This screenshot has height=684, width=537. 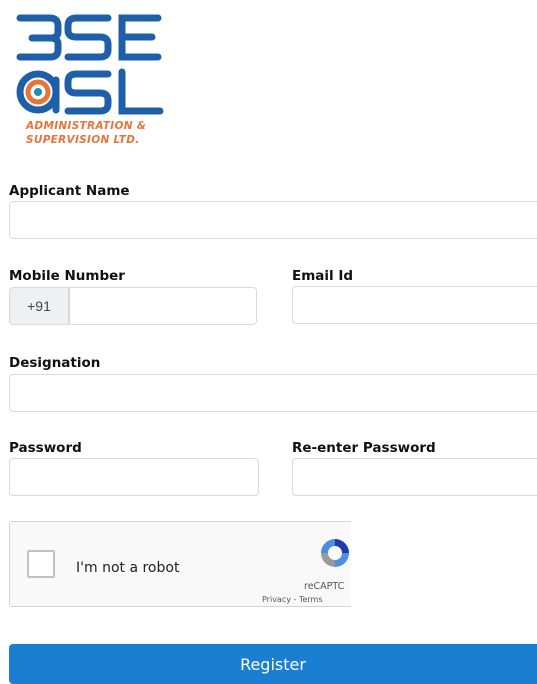 I want to click on recaptcha-logo-icon, so click(x=335, y=553).